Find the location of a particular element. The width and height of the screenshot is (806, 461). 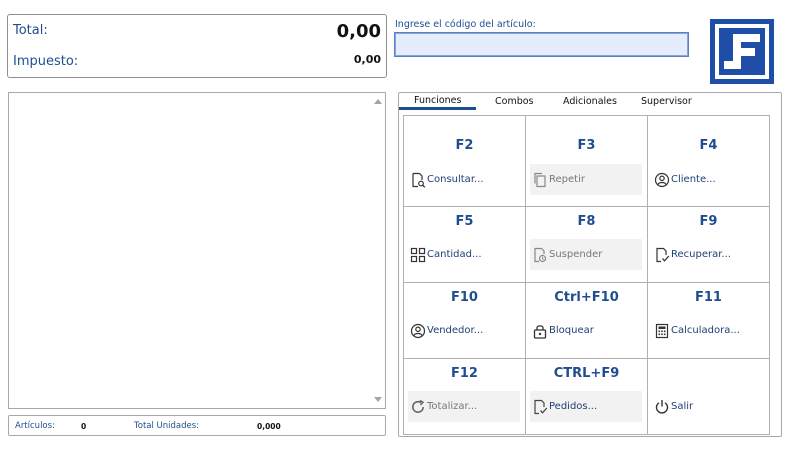

lock-icon is located at coordinates (540, 331).